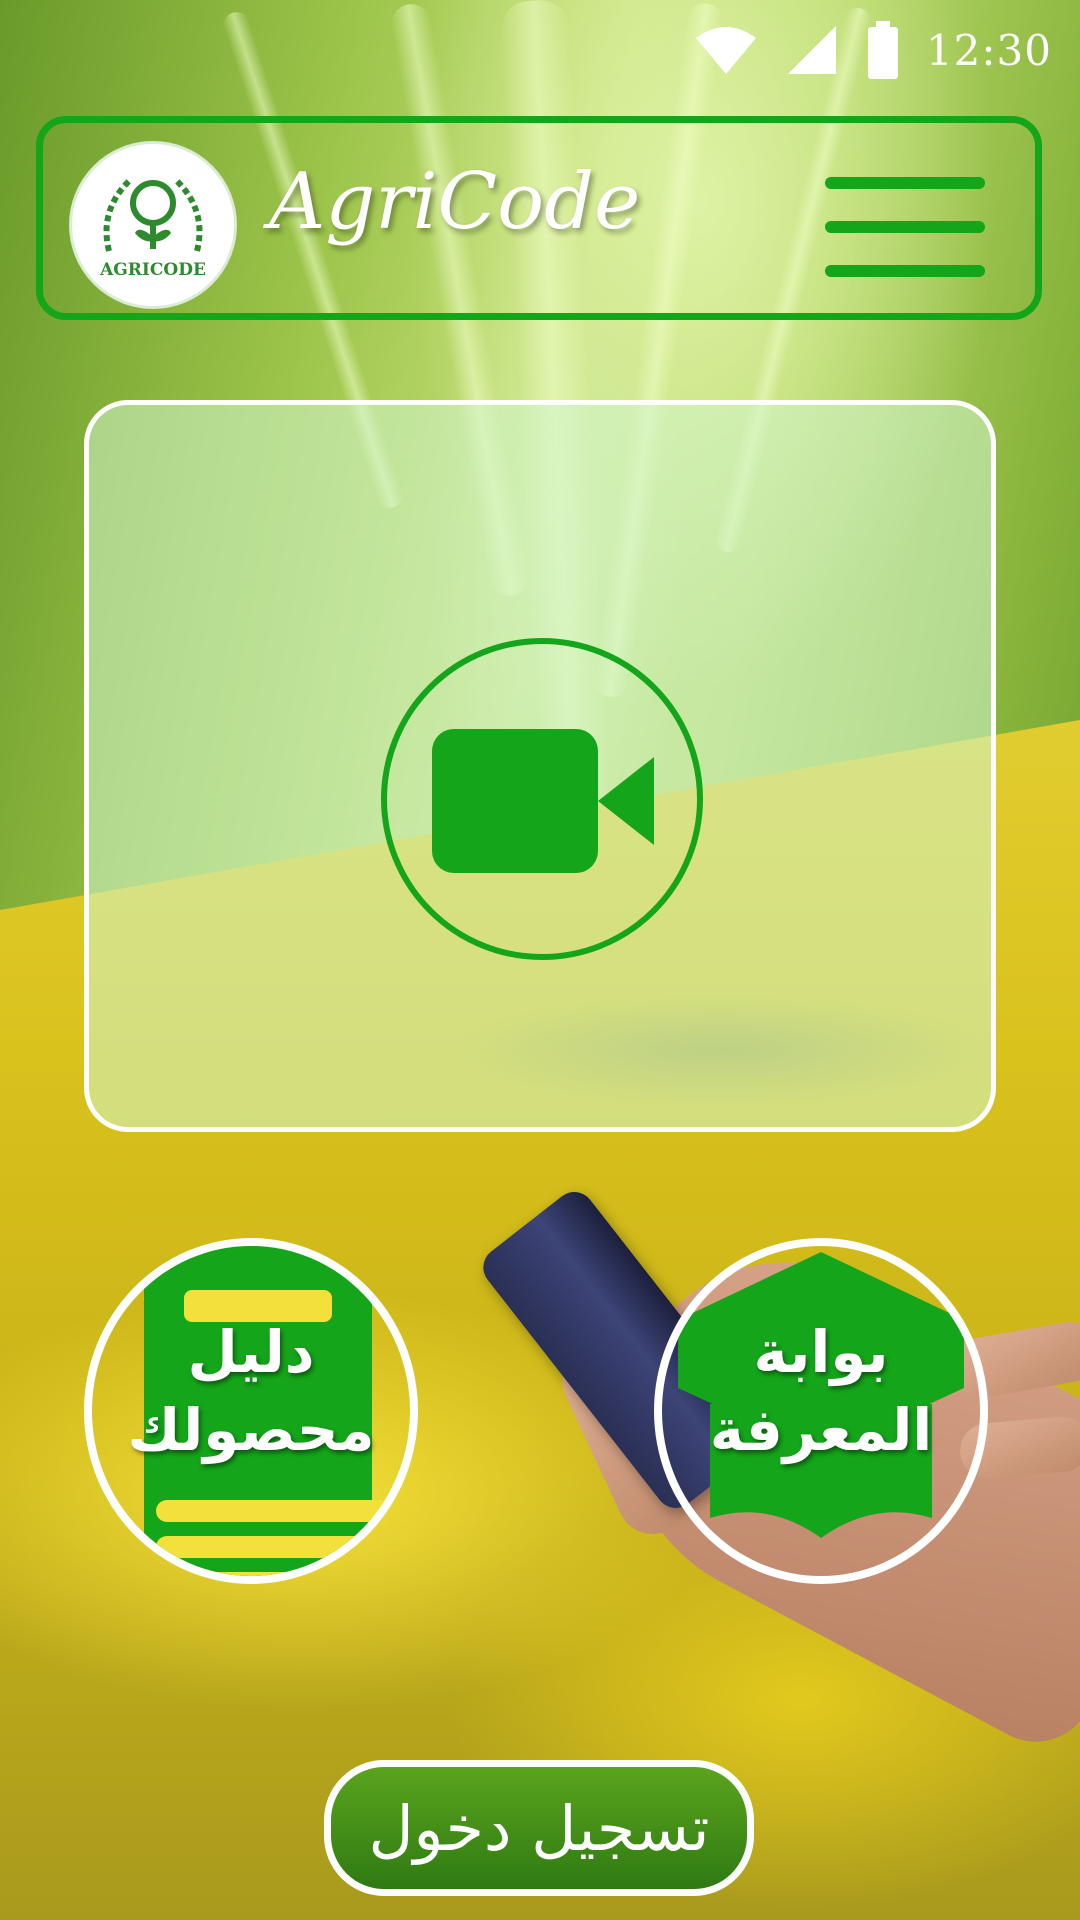 This screenshot has height=1920, width=1080. I want to click on login-label: تسجيل دخول, so click(539, 1828).